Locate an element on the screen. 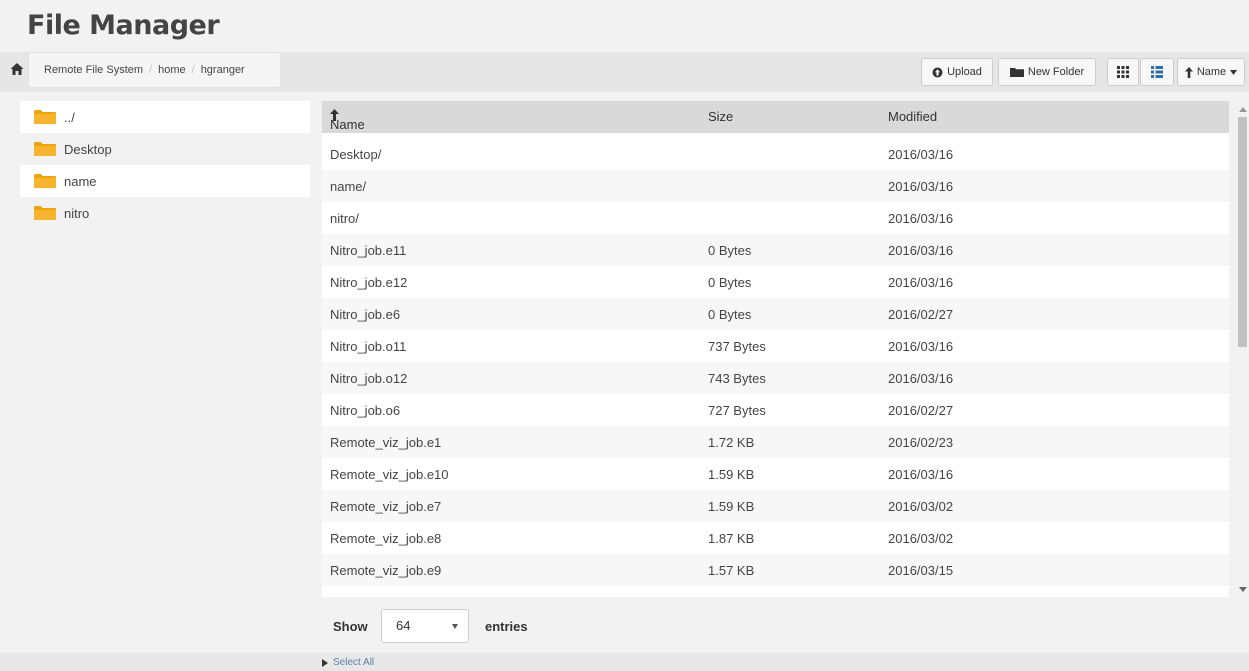  home-icon is located at coordinates (17, 69).